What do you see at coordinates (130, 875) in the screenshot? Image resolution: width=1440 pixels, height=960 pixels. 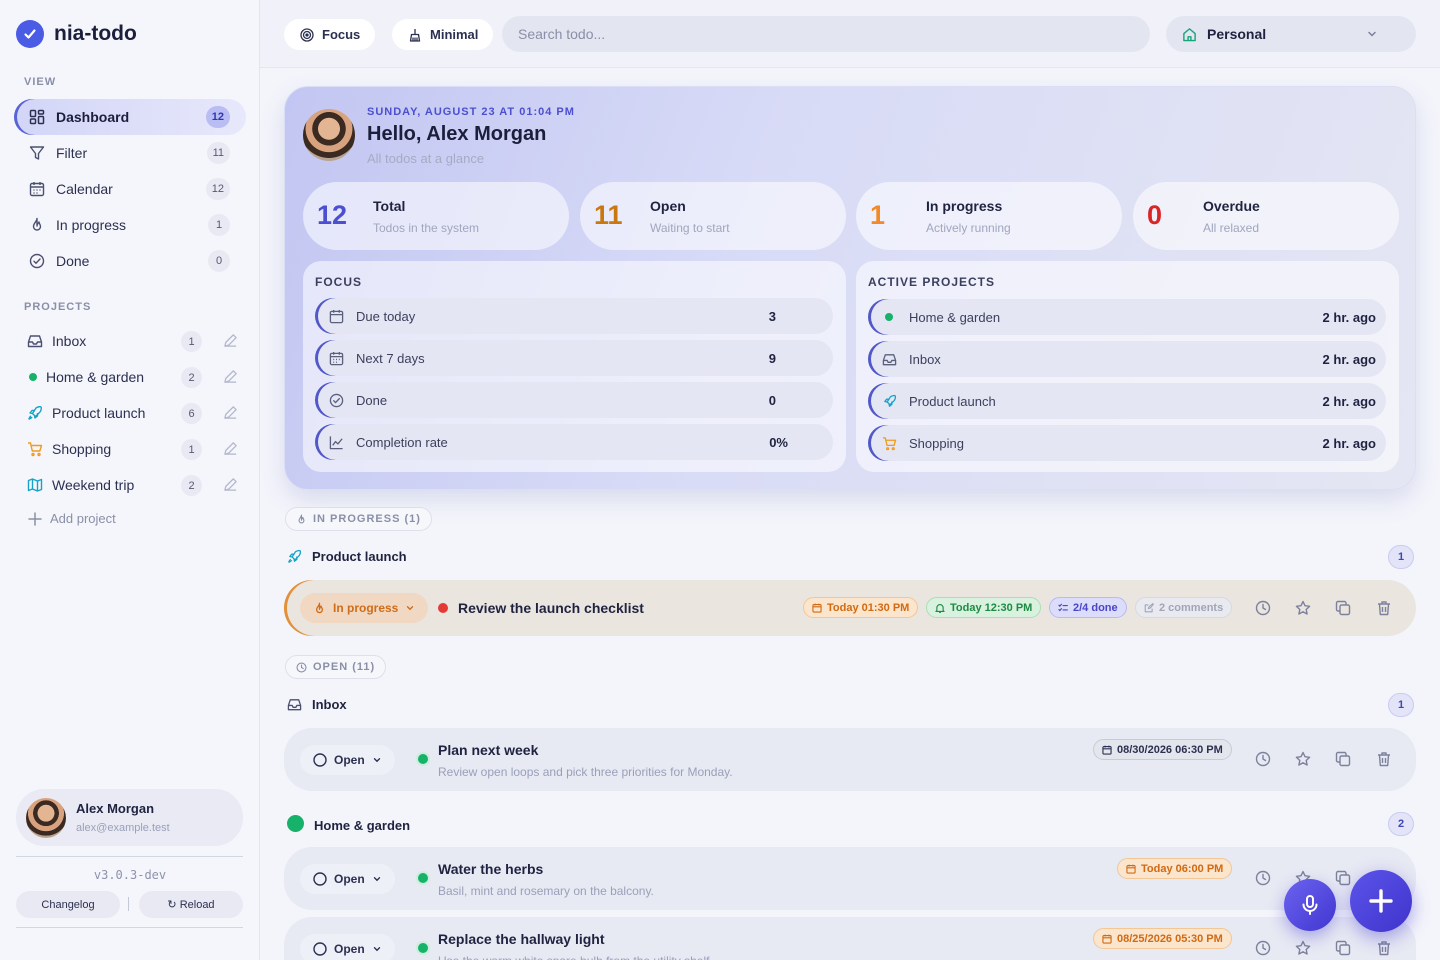 I see `app-version: v3.0.3-dev` at bounding box center [130, 875].